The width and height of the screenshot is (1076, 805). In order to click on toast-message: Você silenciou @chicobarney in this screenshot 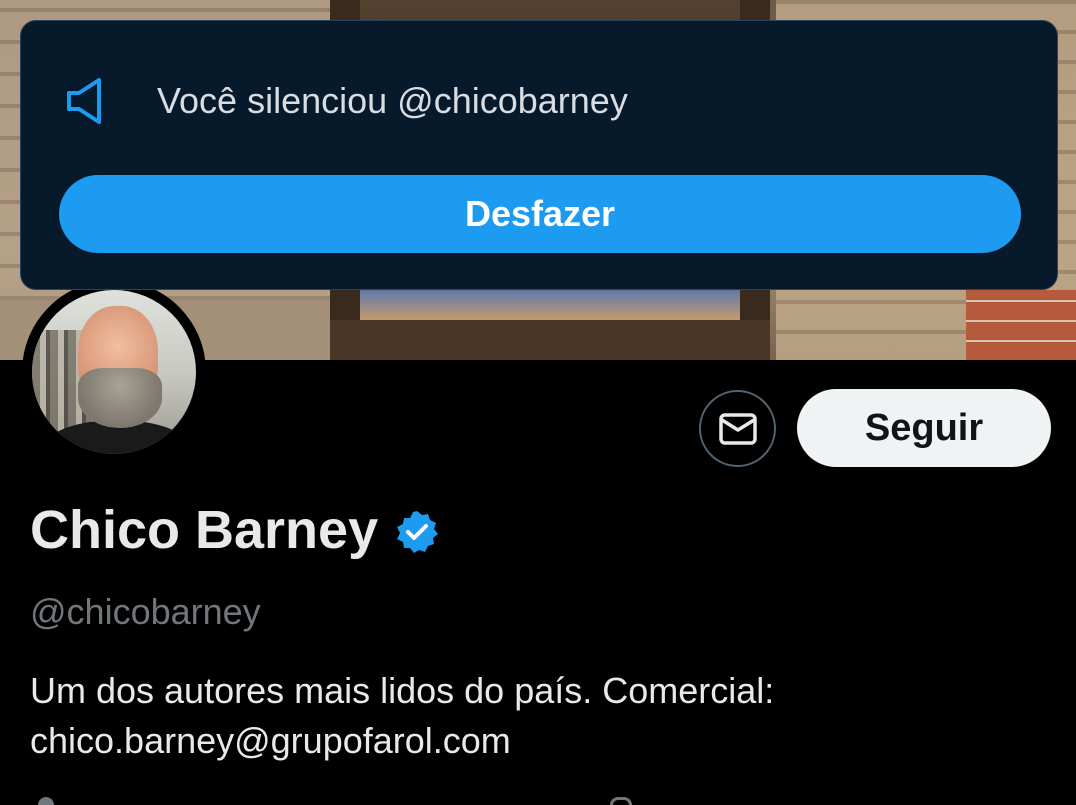, I will do `click(392, 100)`.